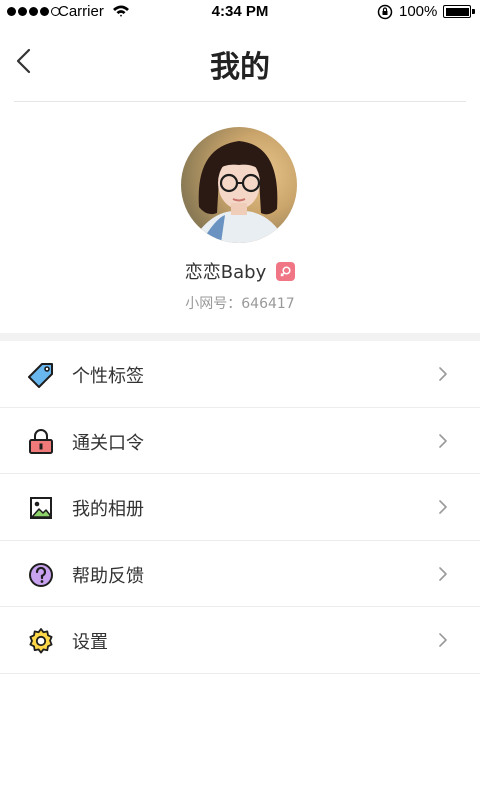 The width and height of the screenshot is (480, 800). Describe the element at coordinates (240, 304) in the screenshot. I see `account-id: 小网号：646417` at that location.